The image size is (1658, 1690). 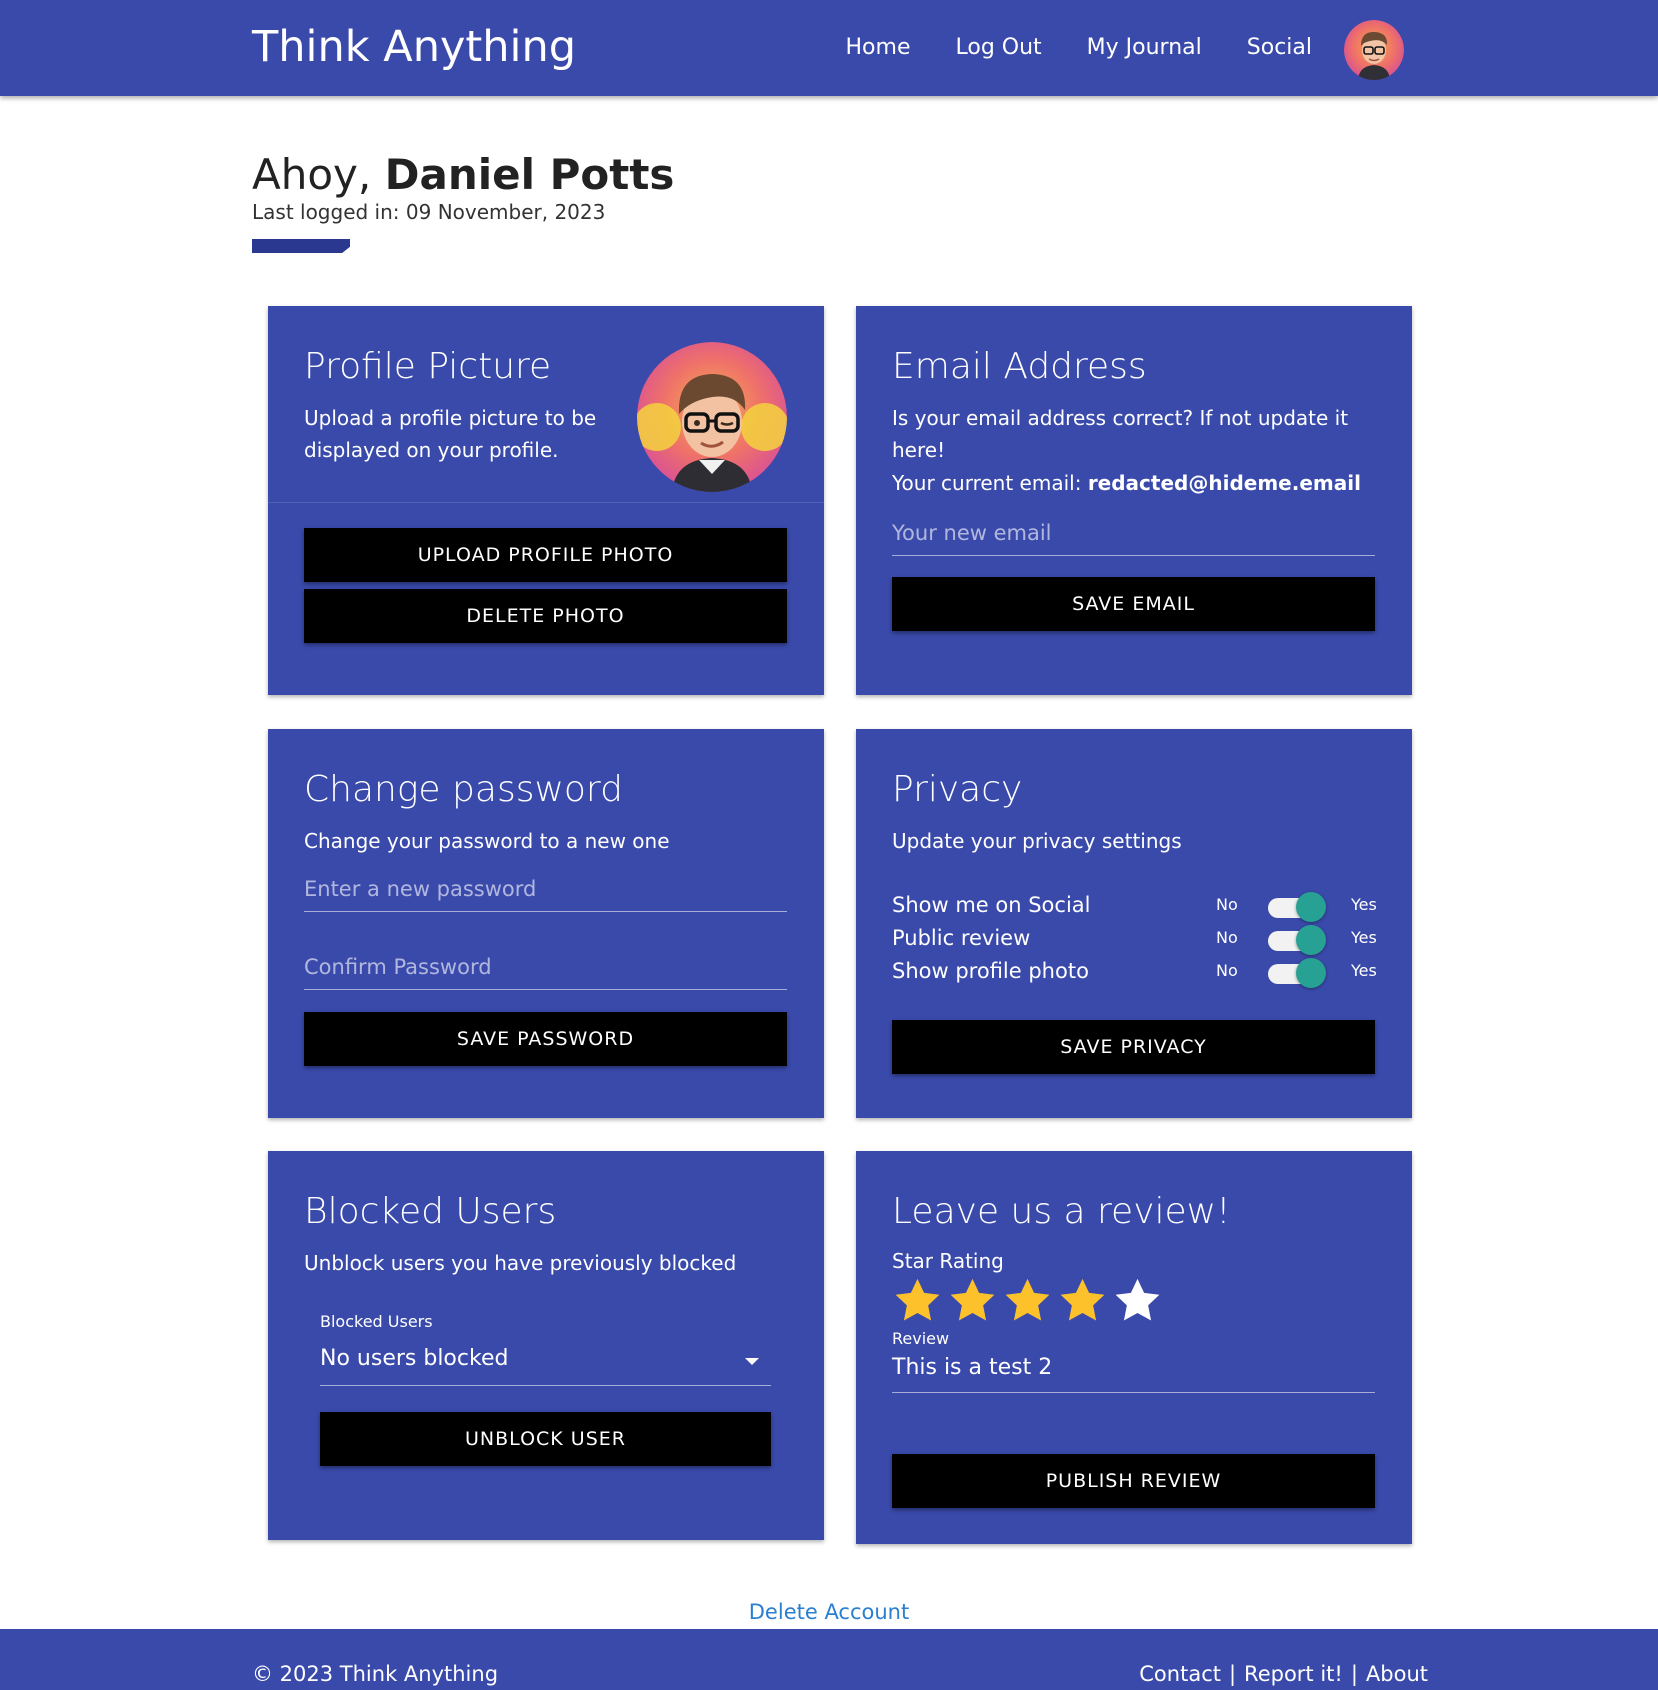 I want to click on profile-photo-image, so click(x=712, y=417).